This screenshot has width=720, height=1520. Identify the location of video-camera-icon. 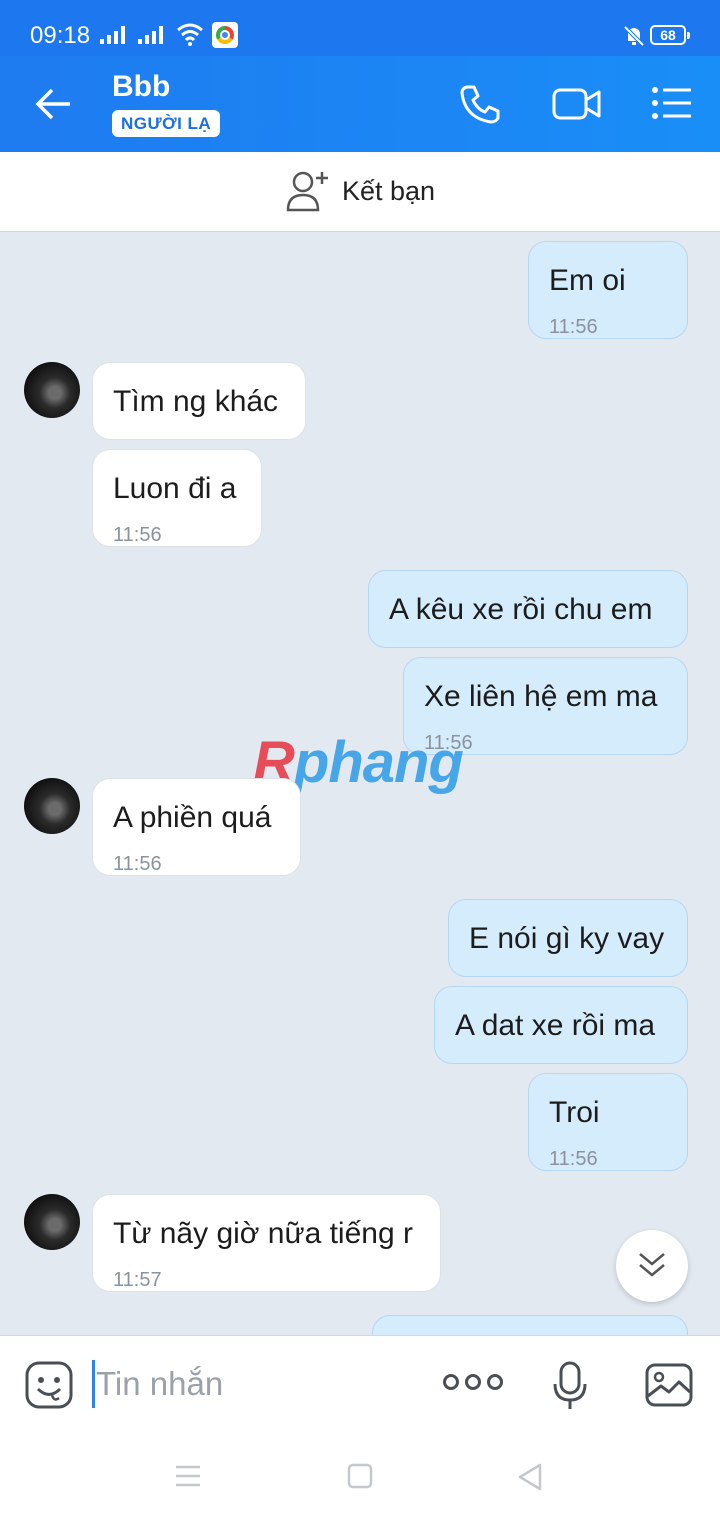
(577, 104).